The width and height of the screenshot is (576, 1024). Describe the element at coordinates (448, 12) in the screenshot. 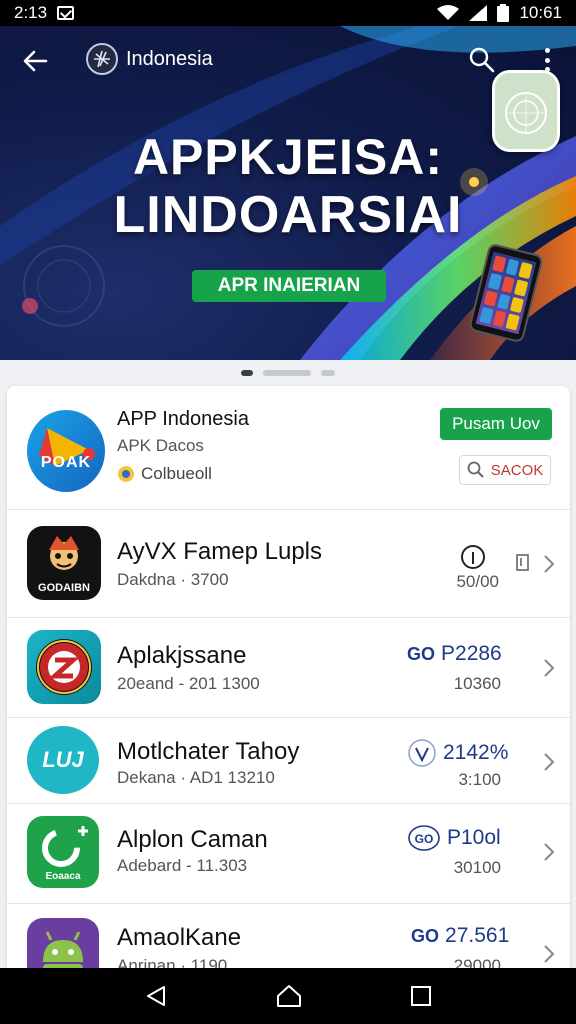

I see `wifi-icon` at that location.